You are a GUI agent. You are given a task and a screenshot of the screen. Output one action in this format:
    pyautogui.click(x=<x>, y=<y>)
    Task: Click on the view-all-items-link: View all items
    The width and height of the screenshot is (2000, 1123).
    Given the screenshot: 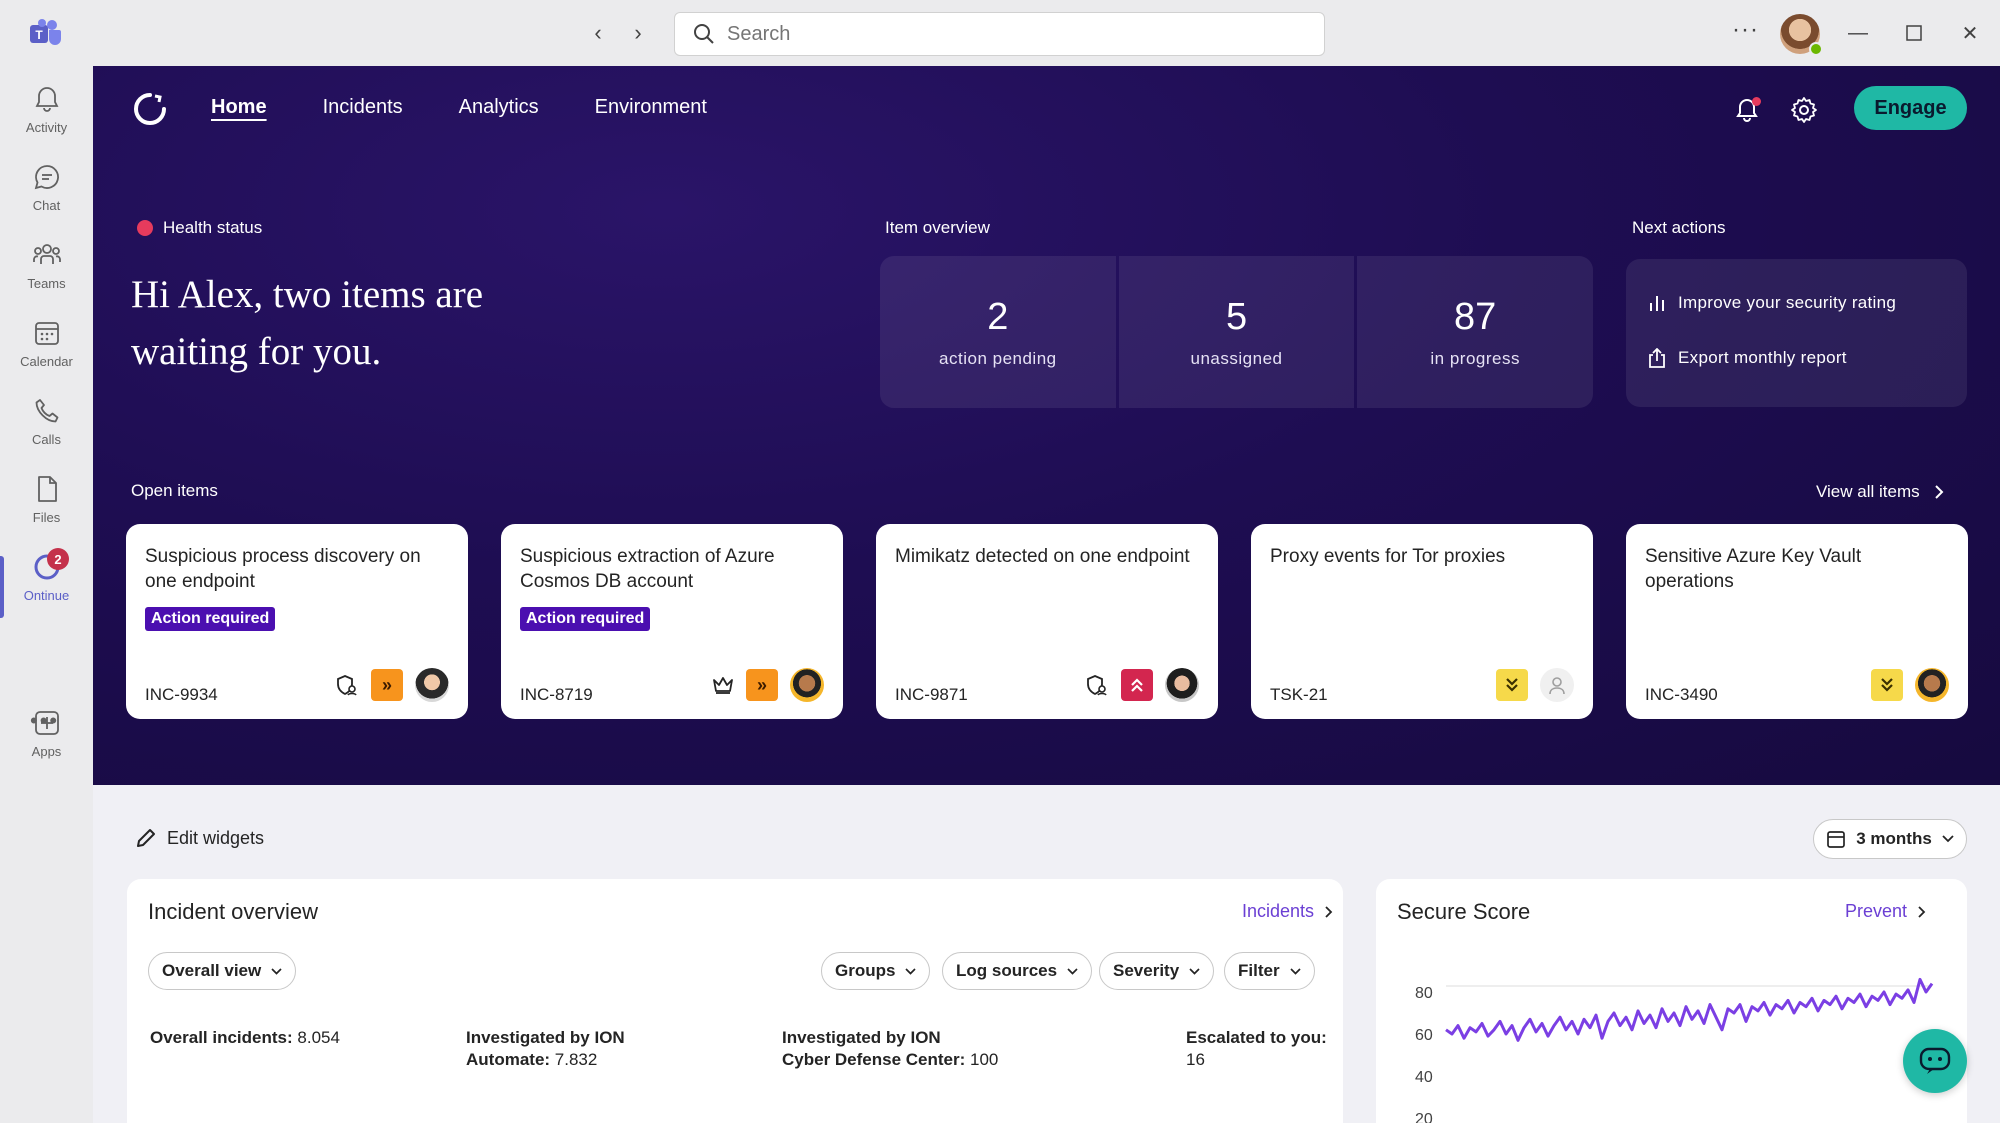 What is the action you would take?
    pyautogui.click(x=1880, y=492)
    